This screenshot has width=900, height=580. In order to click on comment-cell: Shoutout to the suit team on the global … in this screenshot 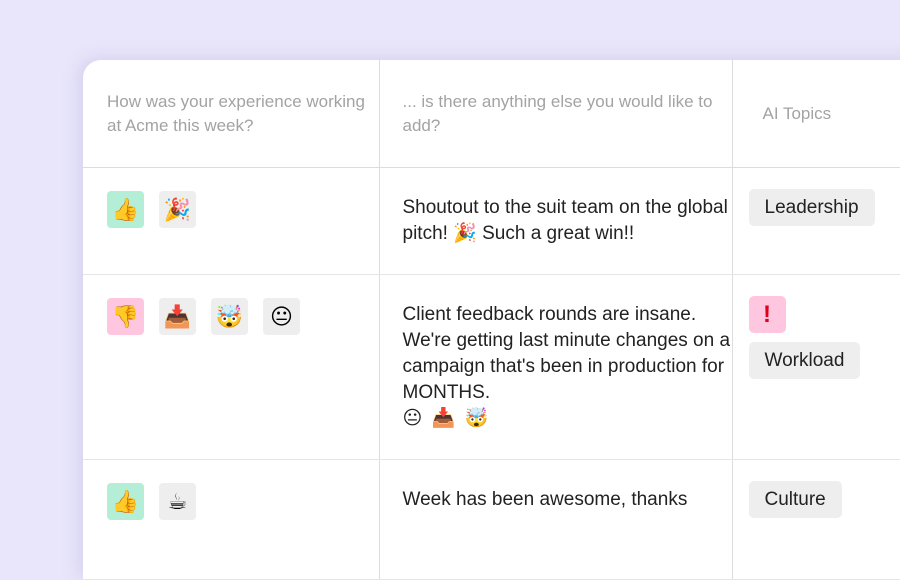, I will do `click(555, 221)`.